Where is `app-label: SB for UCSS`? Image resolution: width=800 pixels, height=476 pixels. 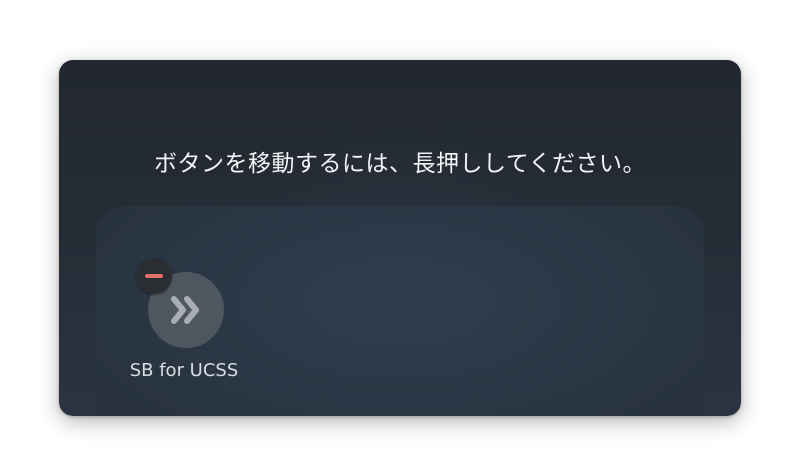 app-label: SB for UCSS is located at coordinates (184, 370).